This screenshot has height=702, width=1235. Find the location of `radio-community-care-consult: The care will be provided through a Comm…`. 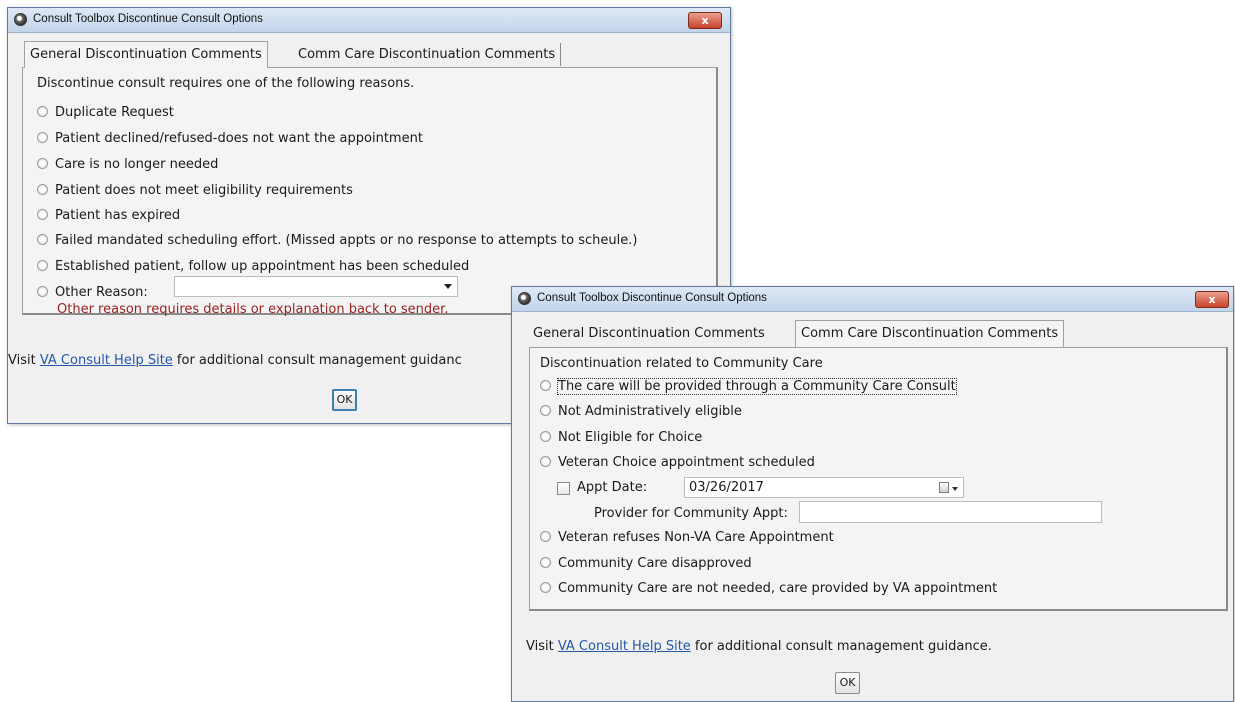

radio-community-care-consult: The care will be provided through a Comm… is located at coordinates (748, 388).